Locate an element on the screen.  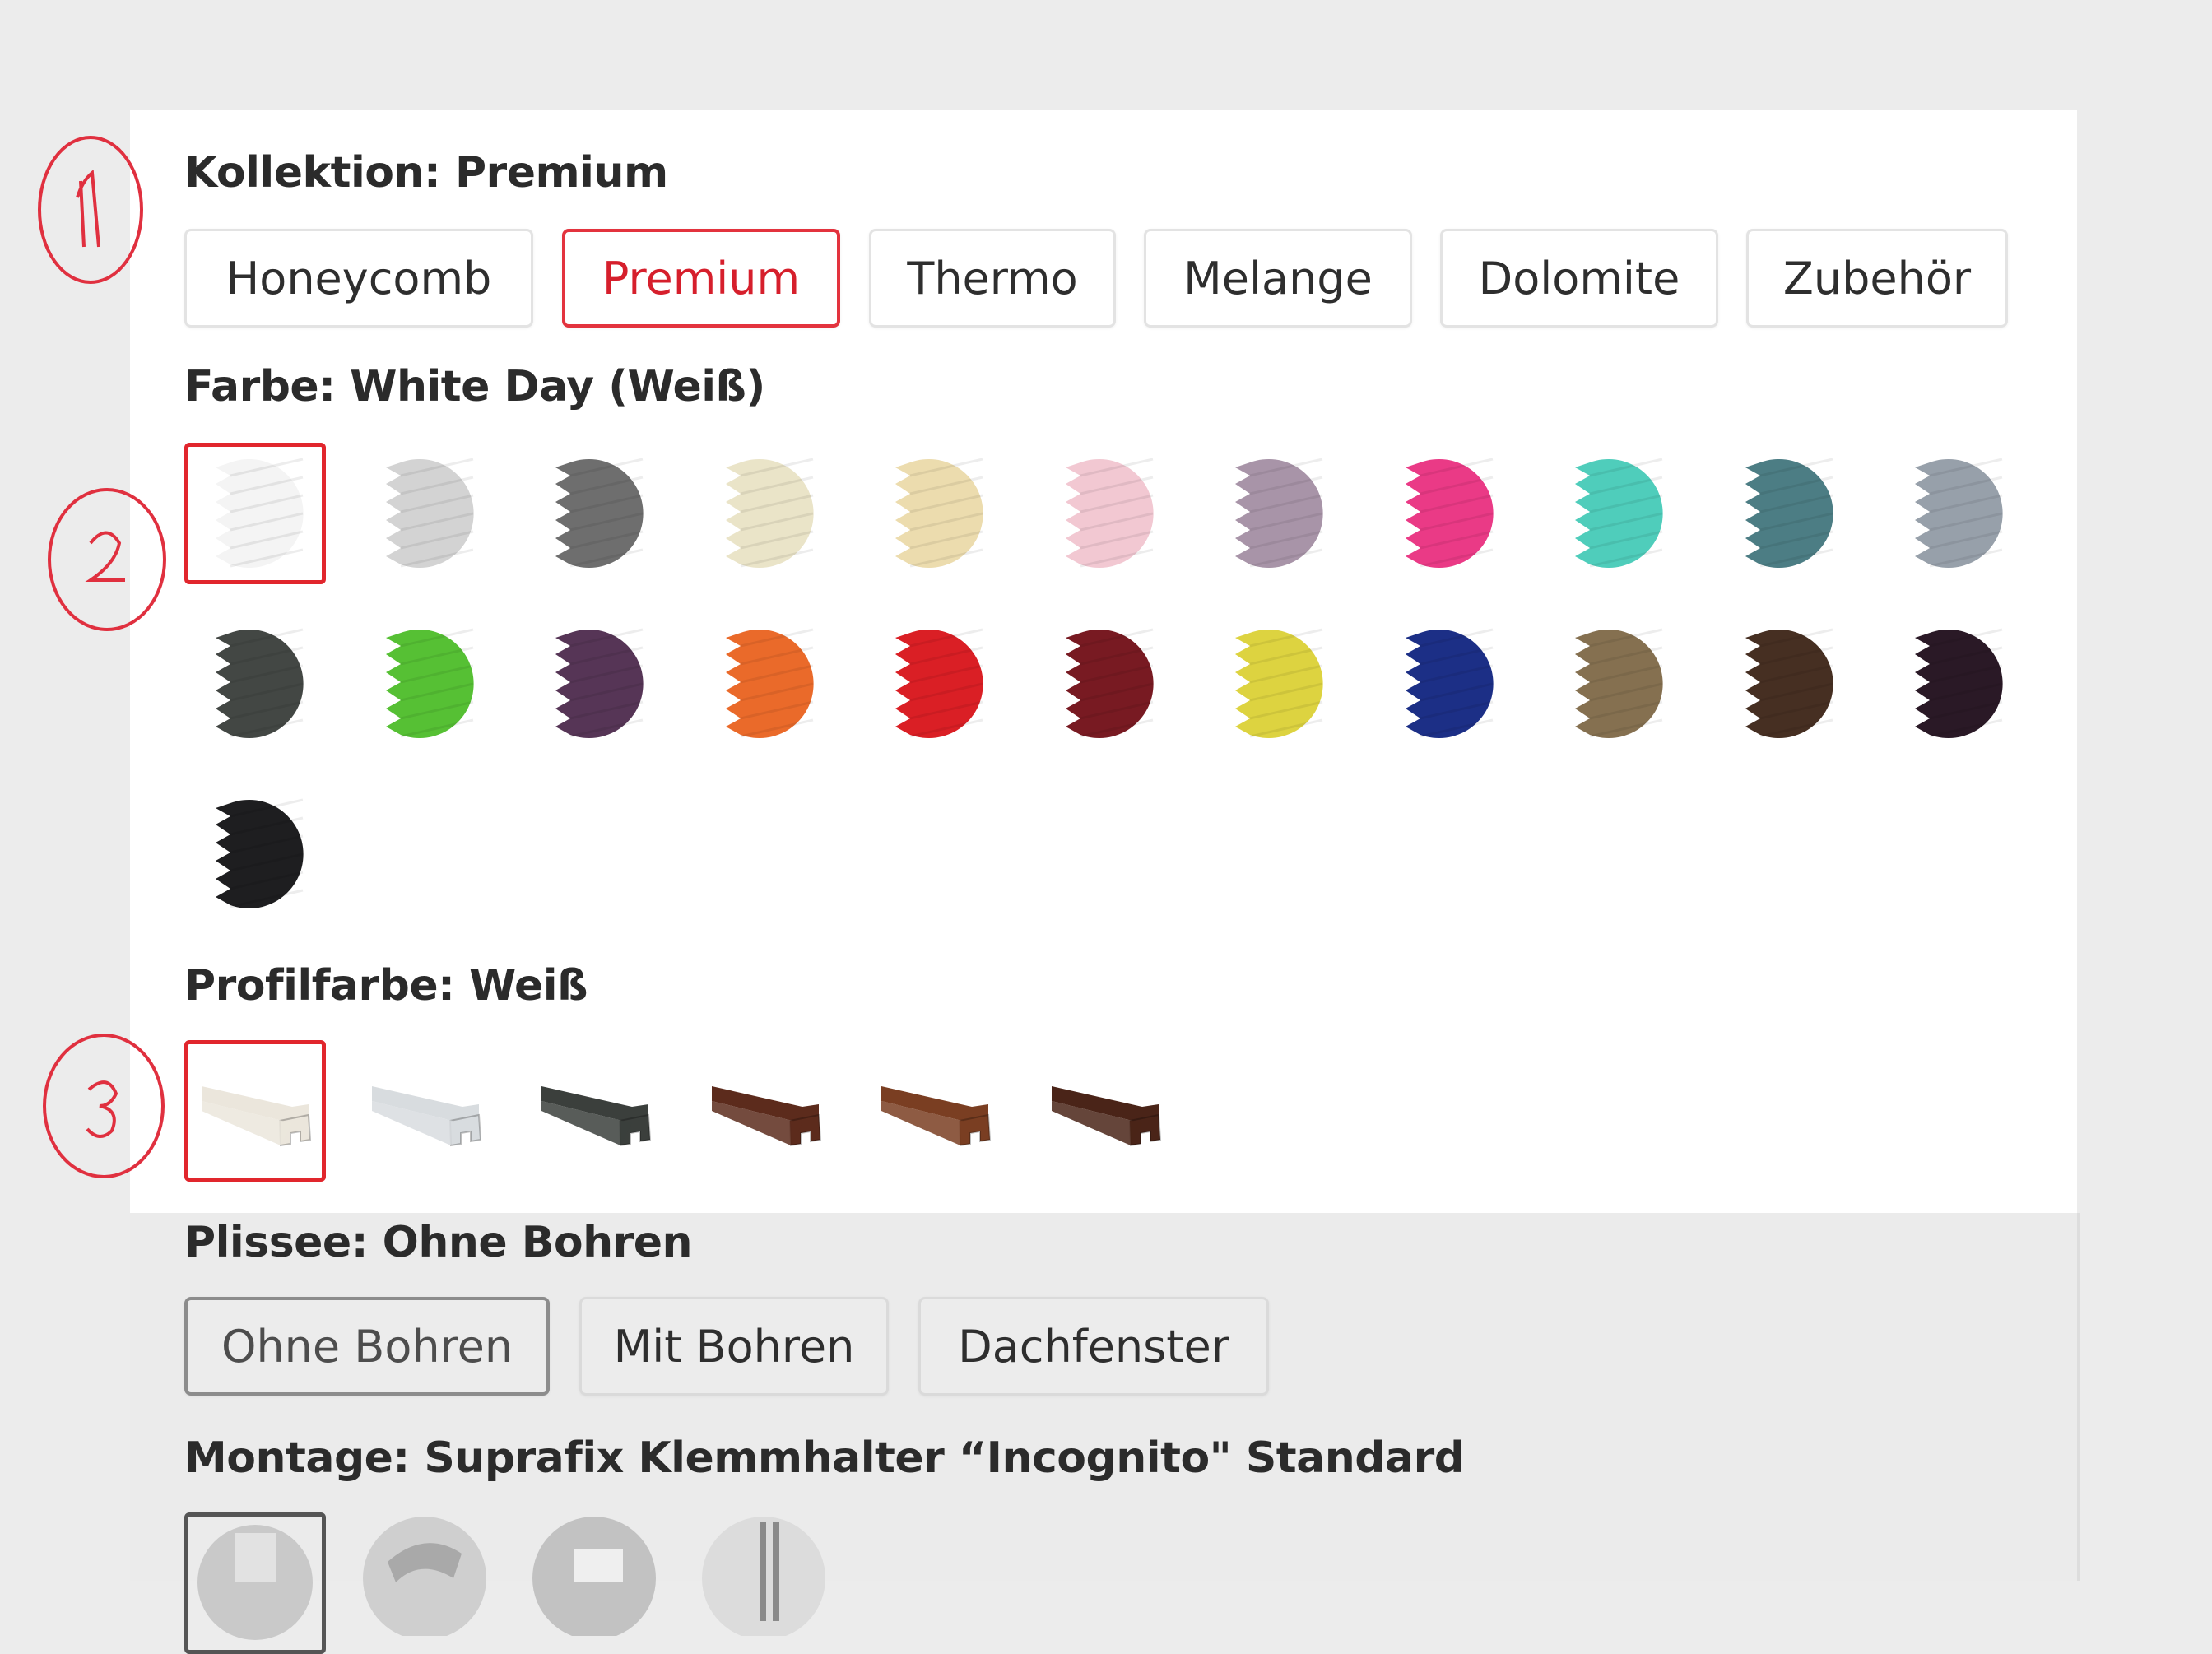
chip-label: Honeycomb is located at coordinates (358, 278).